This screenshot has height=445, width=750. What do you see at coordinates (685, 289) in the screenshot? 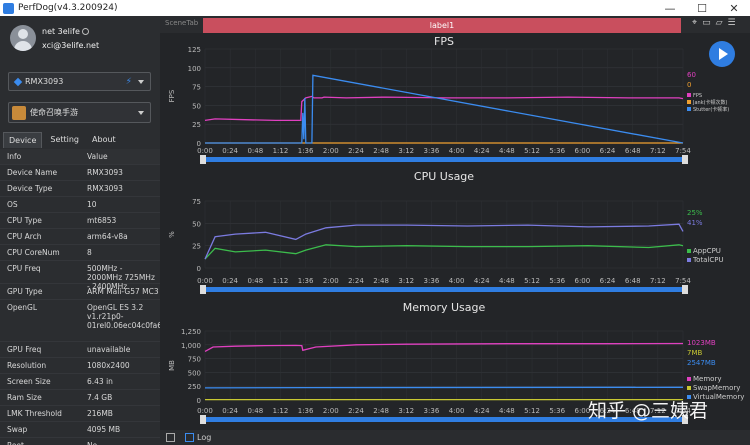
I see `slider-handle-right` at bounding box center [685, 289].